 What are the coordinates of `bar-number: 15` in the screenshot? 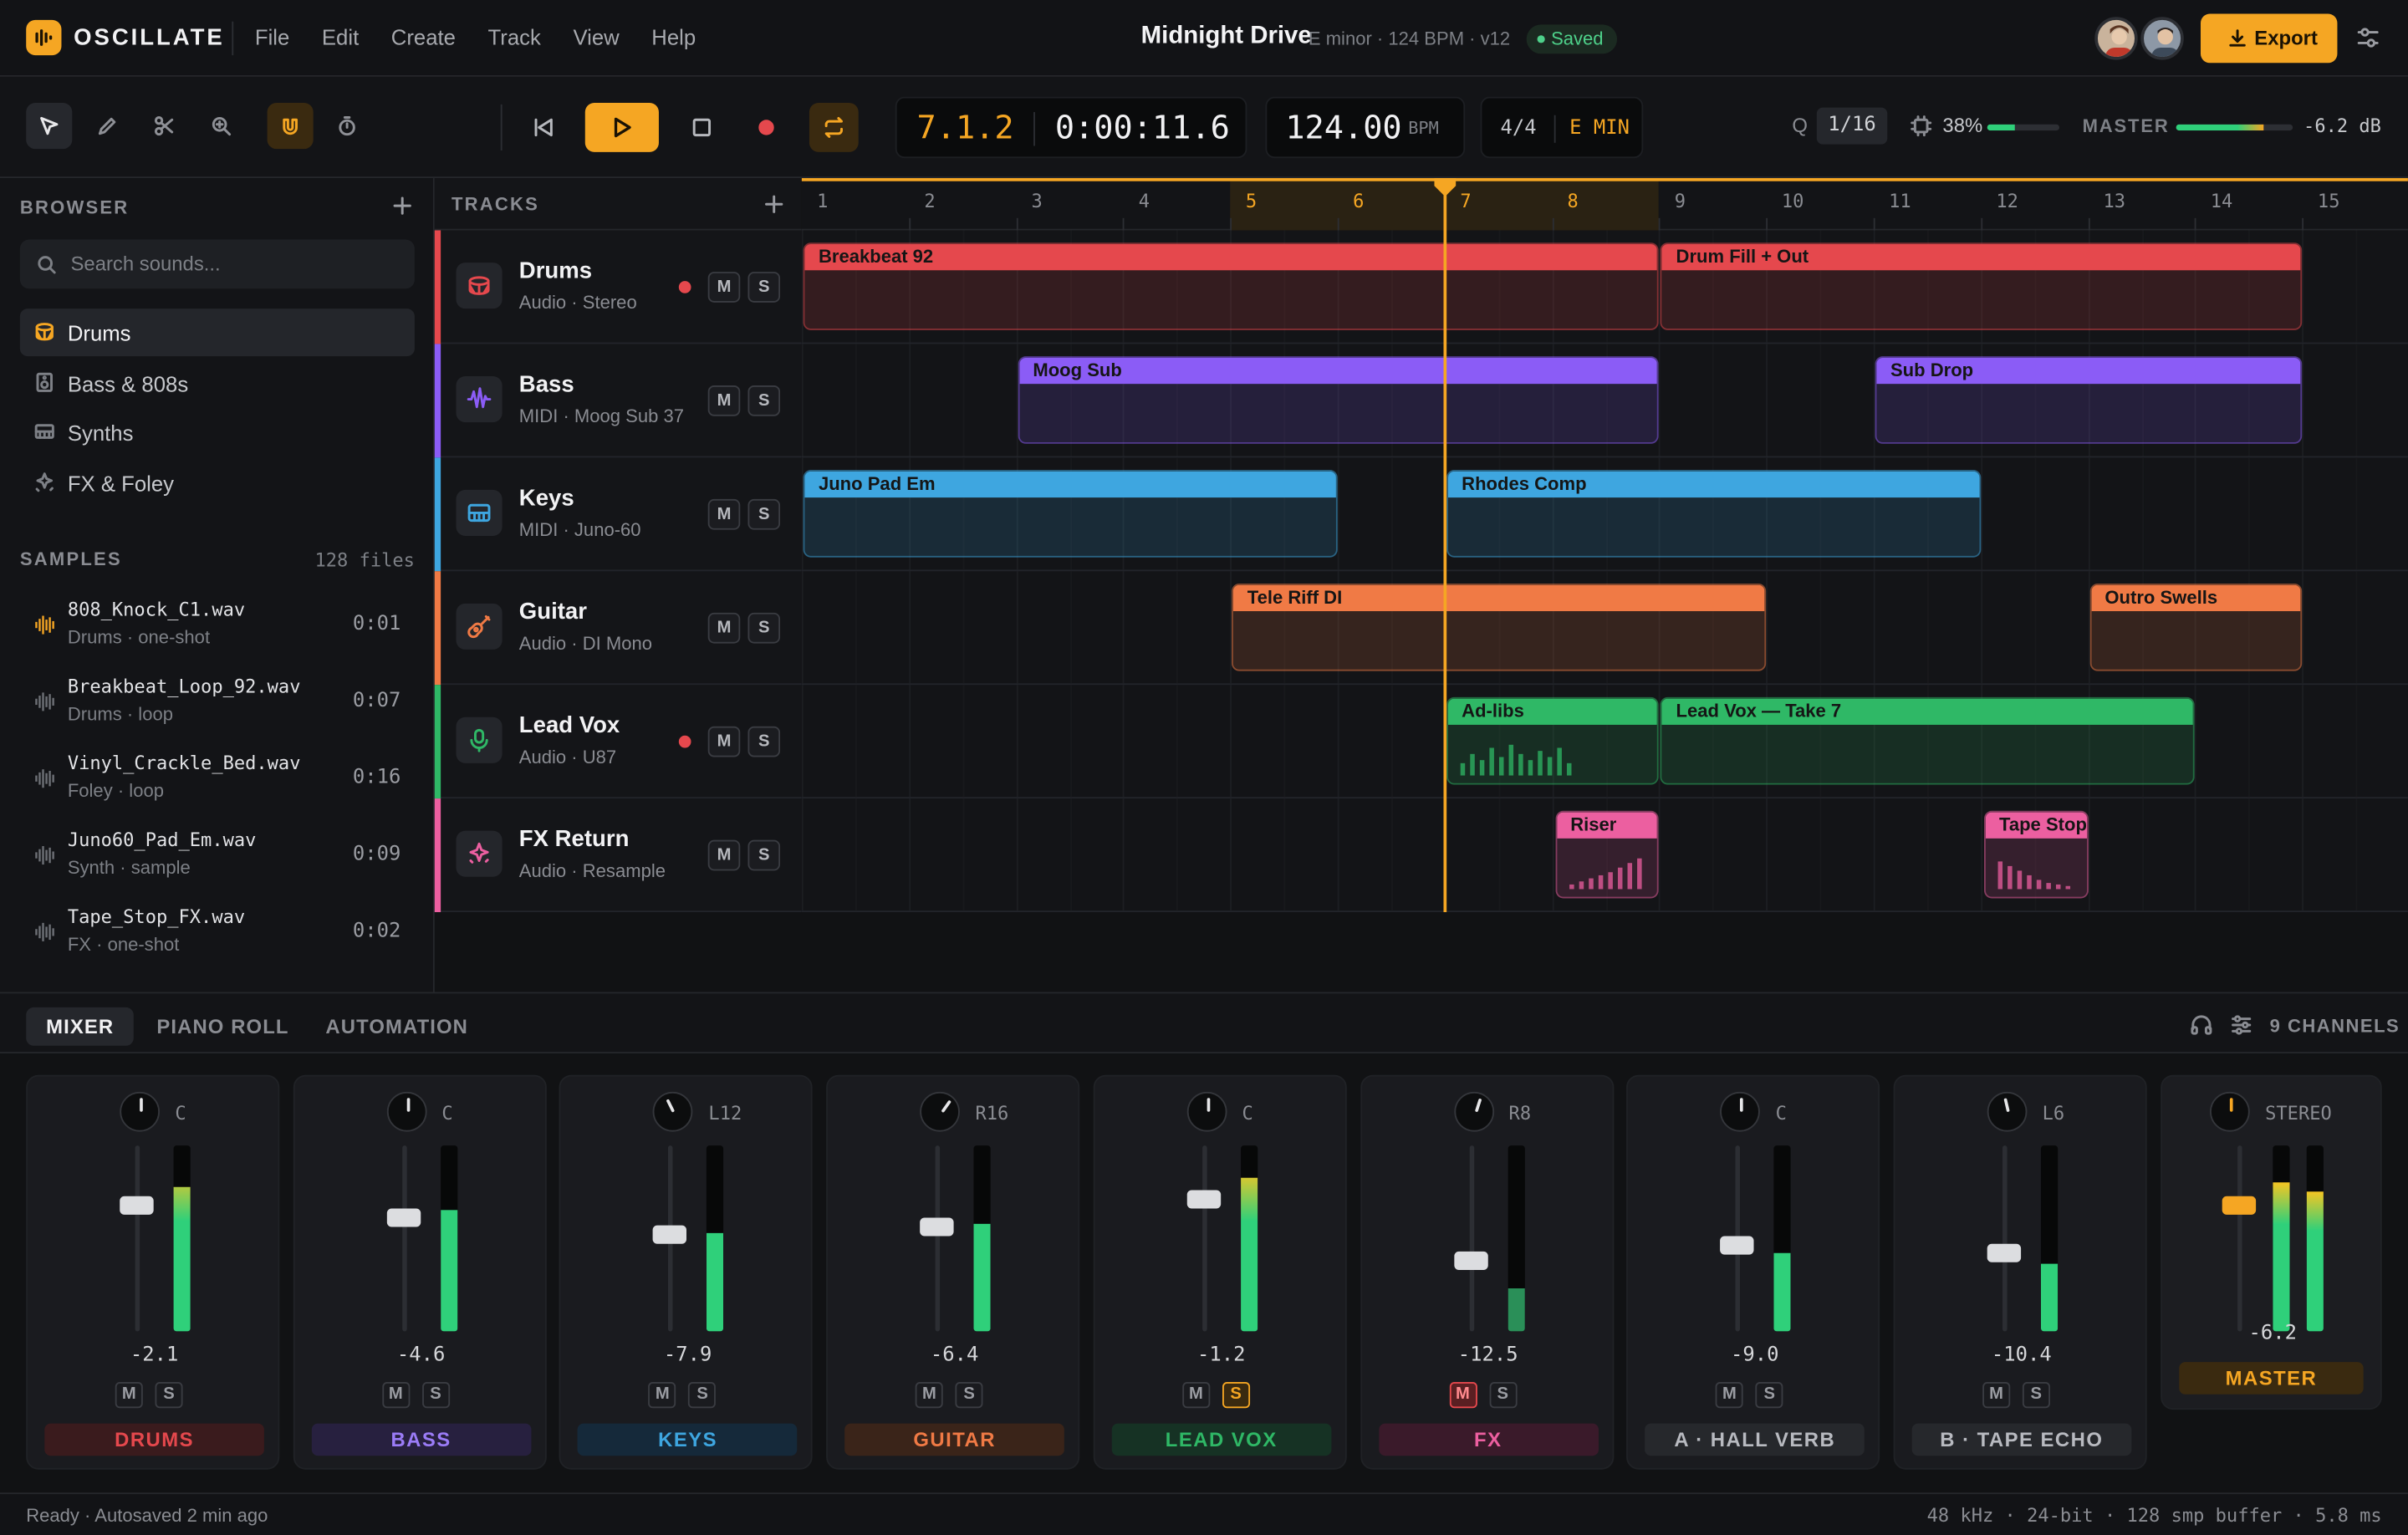 It's located at (2329, 201).